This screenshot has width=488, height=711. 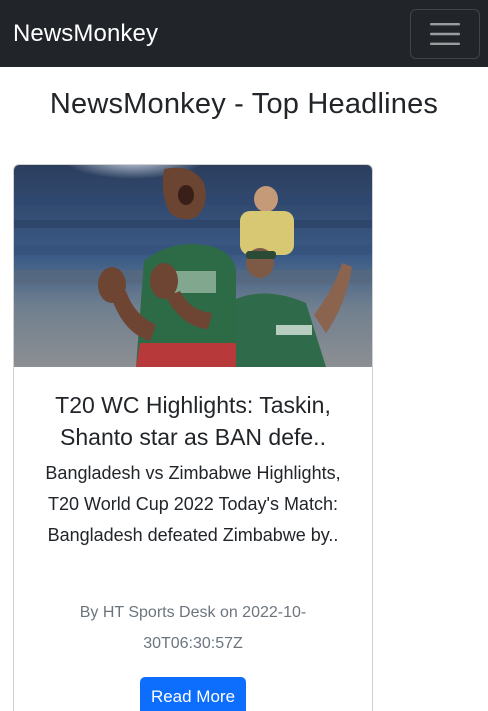 I want to click on hamburger-icon, so click(x=445, y=33).